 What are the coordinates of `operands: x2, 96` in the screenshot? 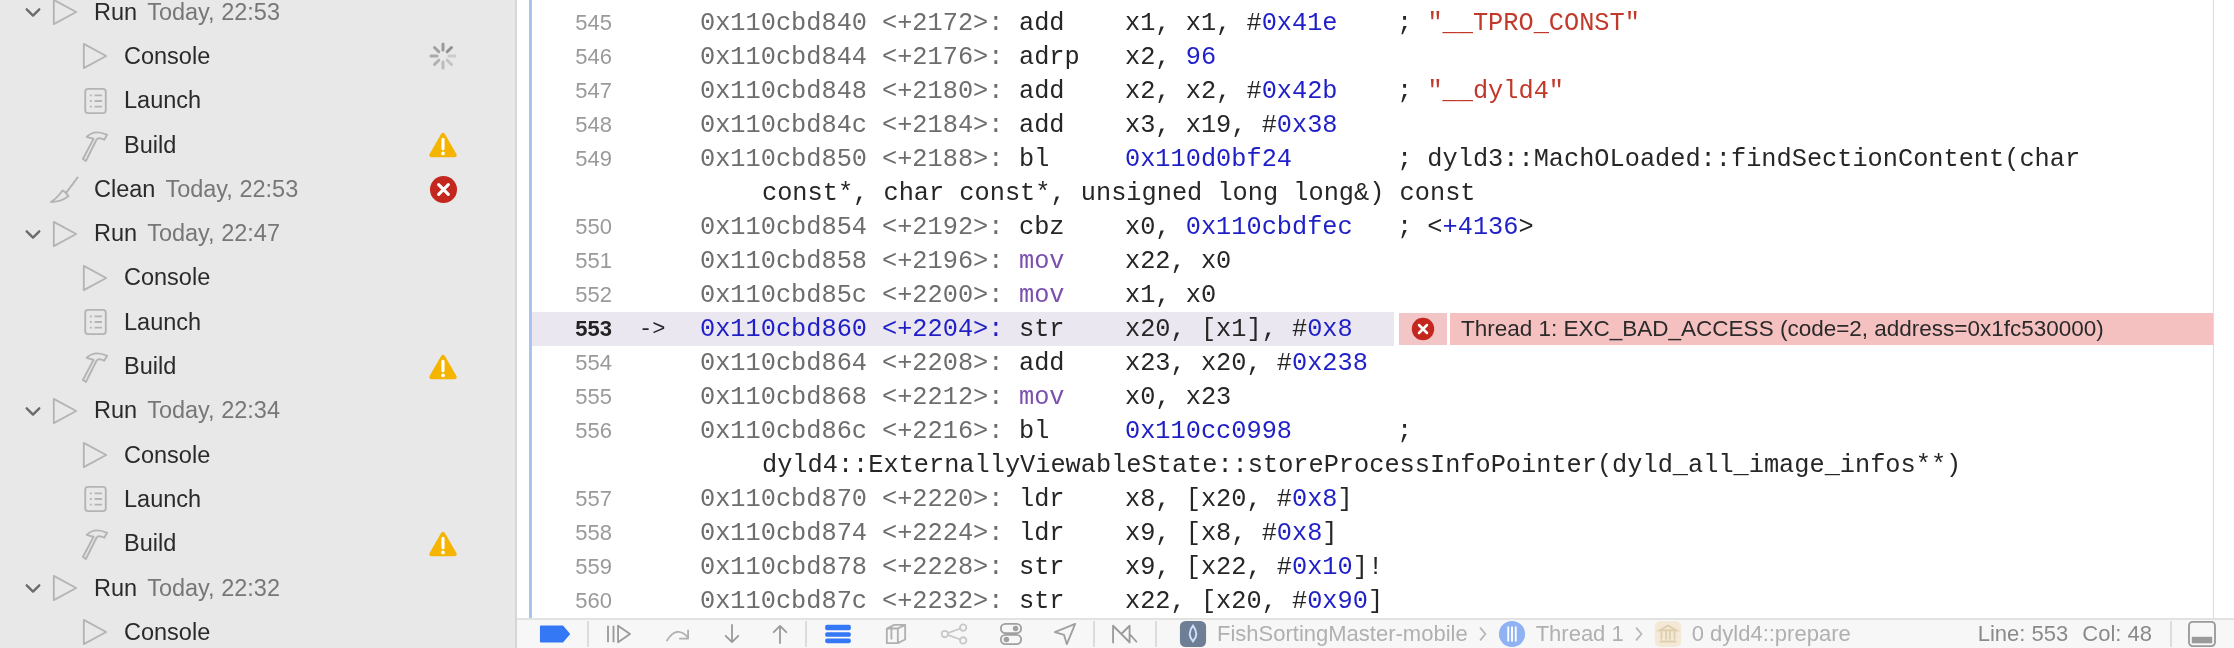 It's located at (1171, 57).